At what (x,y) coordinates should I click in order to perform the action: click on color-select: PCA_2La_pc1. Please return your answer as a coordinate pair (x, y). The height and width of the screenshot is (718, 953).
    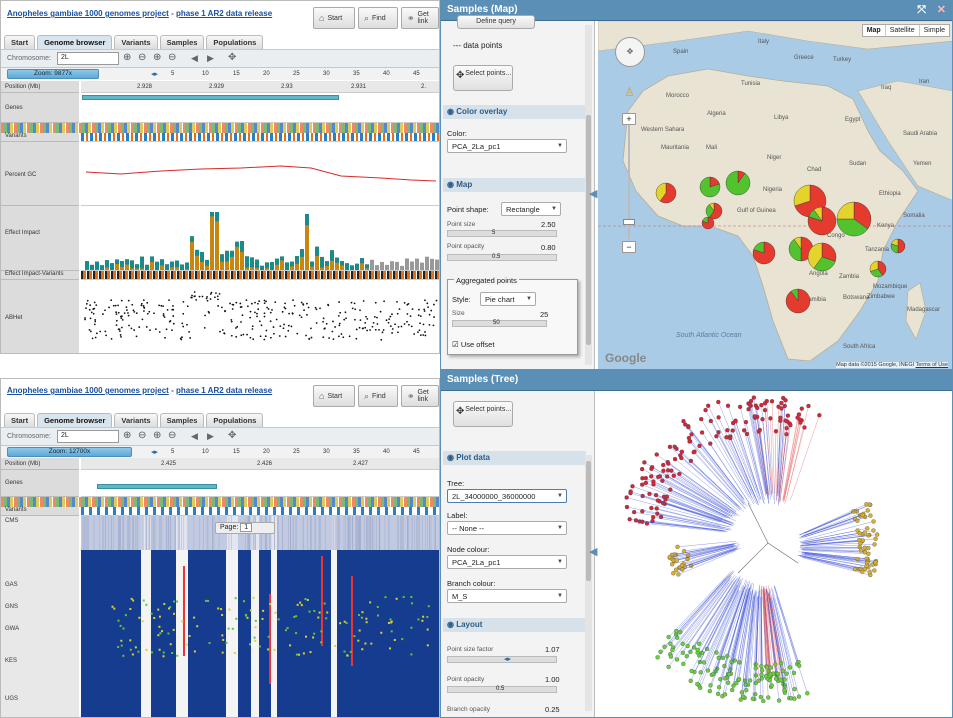
    Looking at the image, I should click on (507, 146).